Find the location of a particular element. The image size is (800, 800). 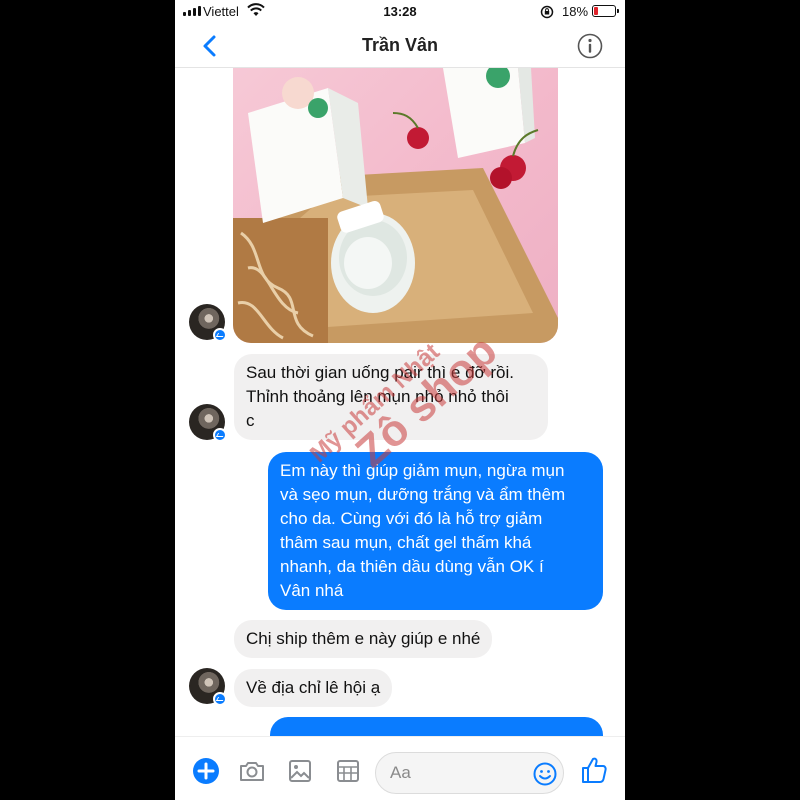

thumbs-up-icon is located at coordinates (594, 770).